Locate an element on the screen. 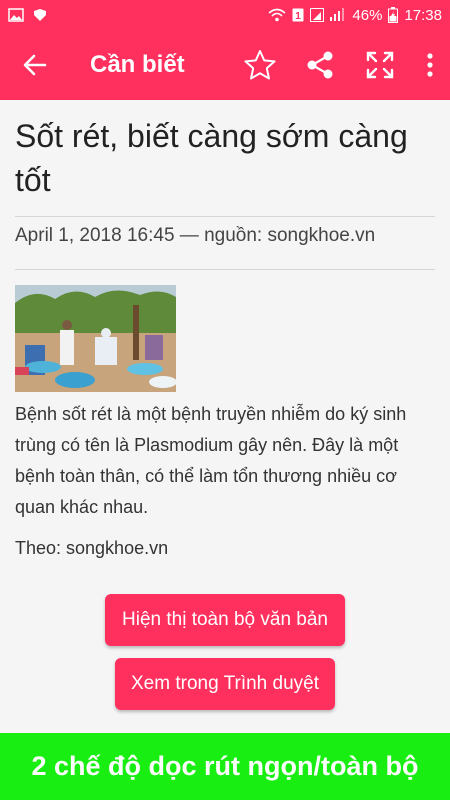 The width and height of the screenshot is (450, 800). article-title: Sốt rét, biết càng sớm càng tốt is located at coordinates (211, 158).